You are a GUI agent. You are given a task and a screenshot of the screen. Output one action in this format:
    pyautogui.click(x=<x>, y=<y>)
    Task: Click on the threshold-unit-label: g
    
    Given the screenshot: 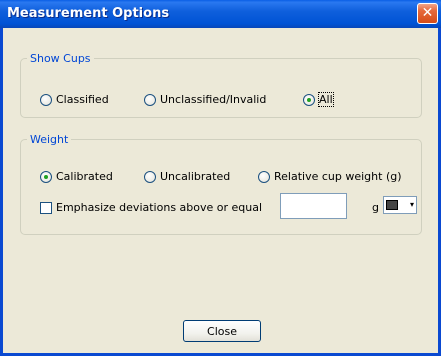 What is the action you would take?
    pyautogui.click(x=375, y=207)
    